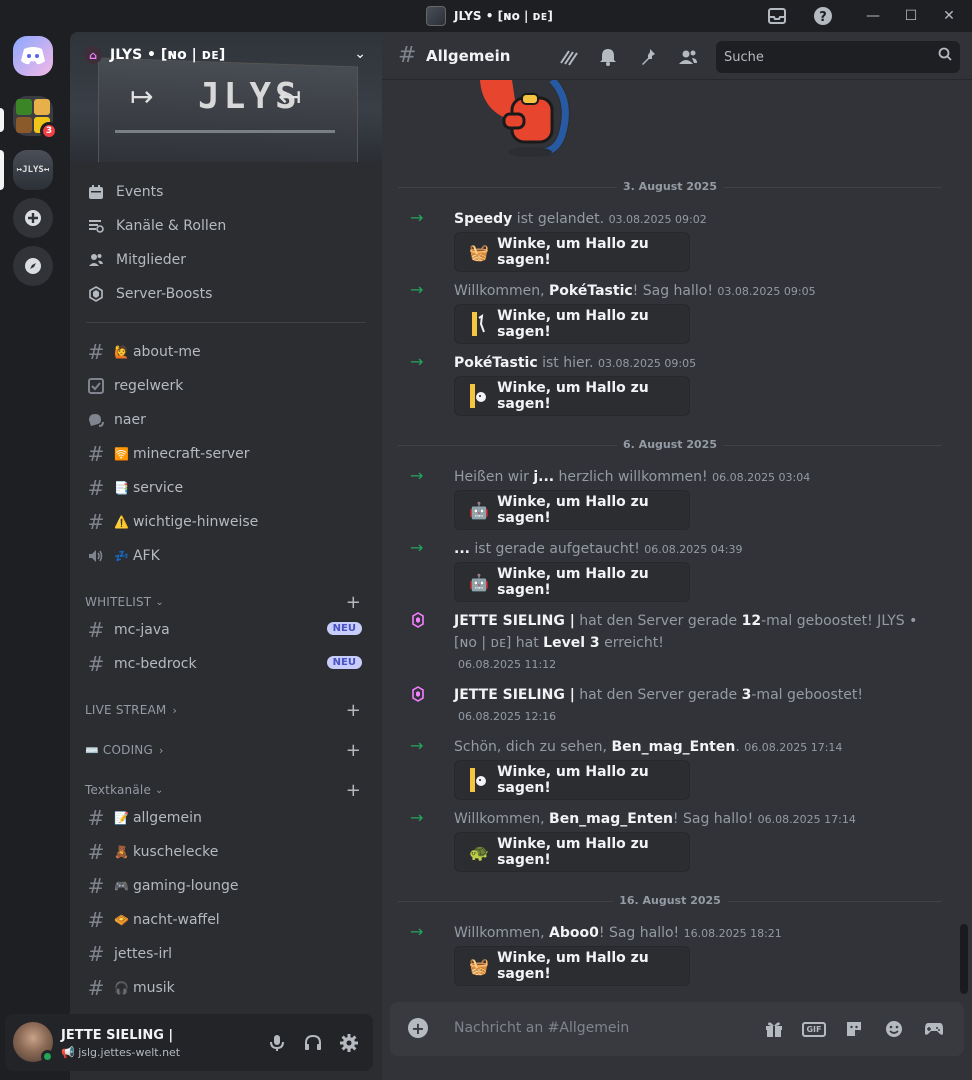  Describe the element at coordinates (171, 226) in the screenshot. I see `nav-label: Kanäle & Rollen` at that location.